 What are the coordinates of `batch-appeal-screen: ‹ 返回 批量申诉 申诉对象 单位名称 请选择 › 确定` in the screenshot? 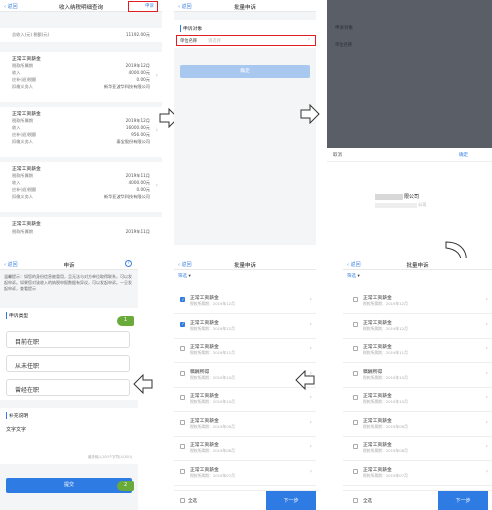 It's located at (245, 122).